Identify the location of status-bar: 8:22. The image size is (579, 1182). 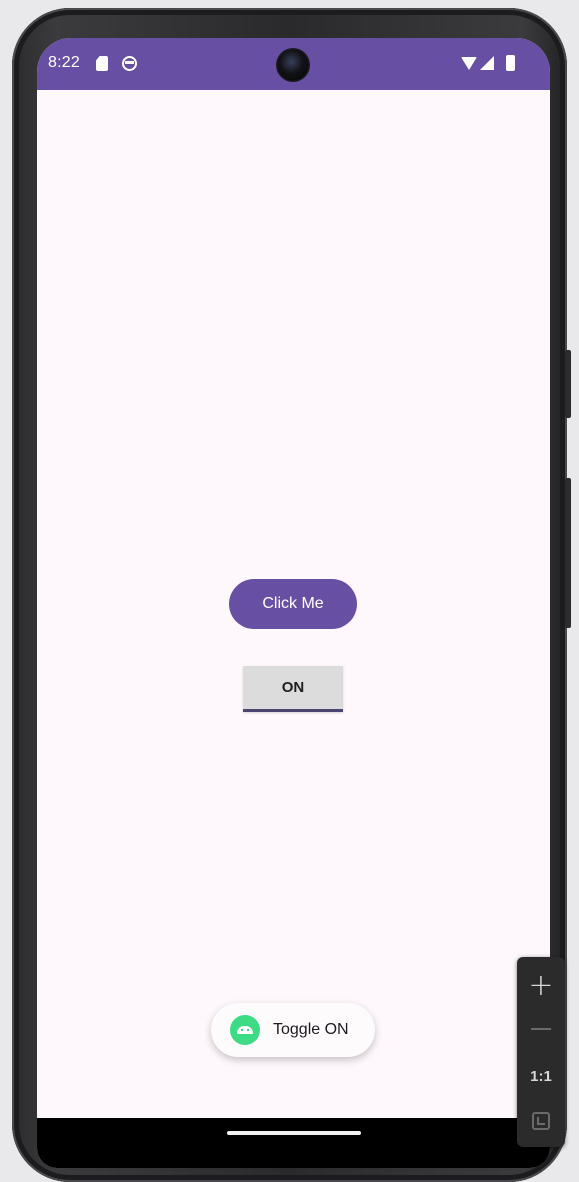
(293, 64).